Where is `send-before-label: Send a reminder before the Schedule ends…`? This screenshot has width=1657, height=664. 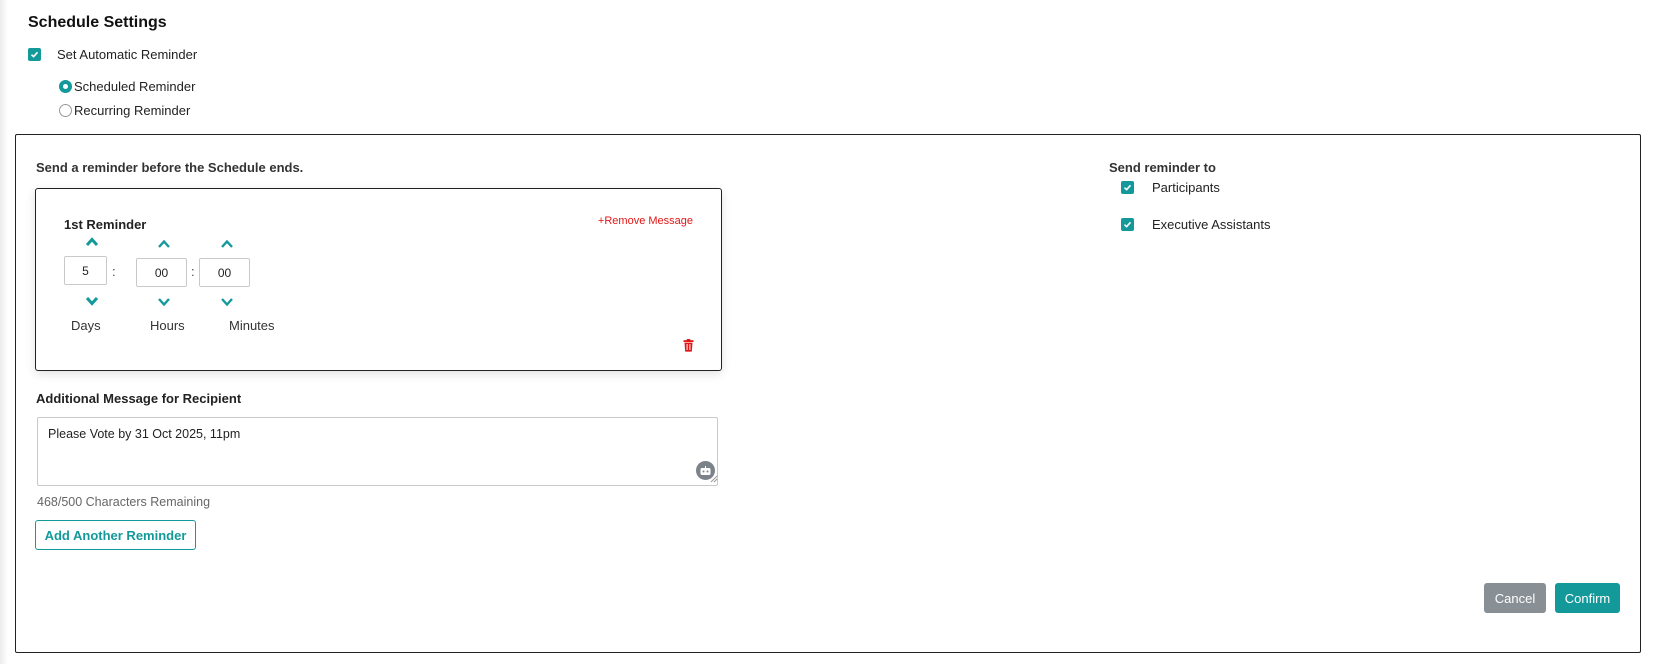
send-before-label: Send a reminder before the Schedule ends… is located at coordinates (170, 167).